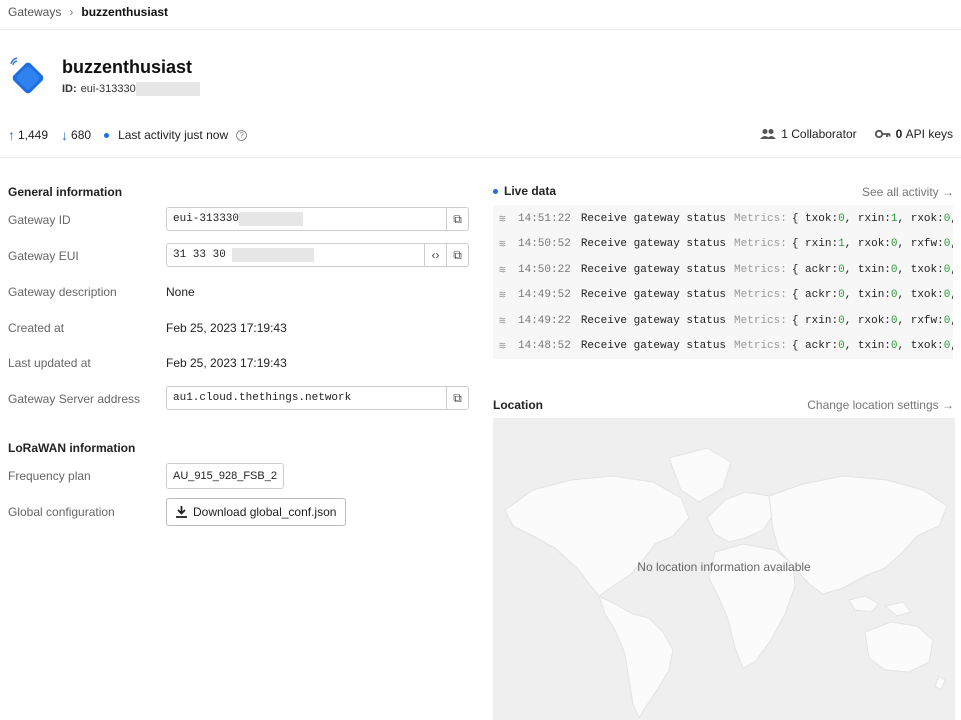 Image resolution: width=961 pixels, height=720 pixels. What do you see at coordinates (226, 363) in the screenshot?
I see `last-updated-value: Feb 25, 2023 17:19:43` at bounding box center [226, 363].